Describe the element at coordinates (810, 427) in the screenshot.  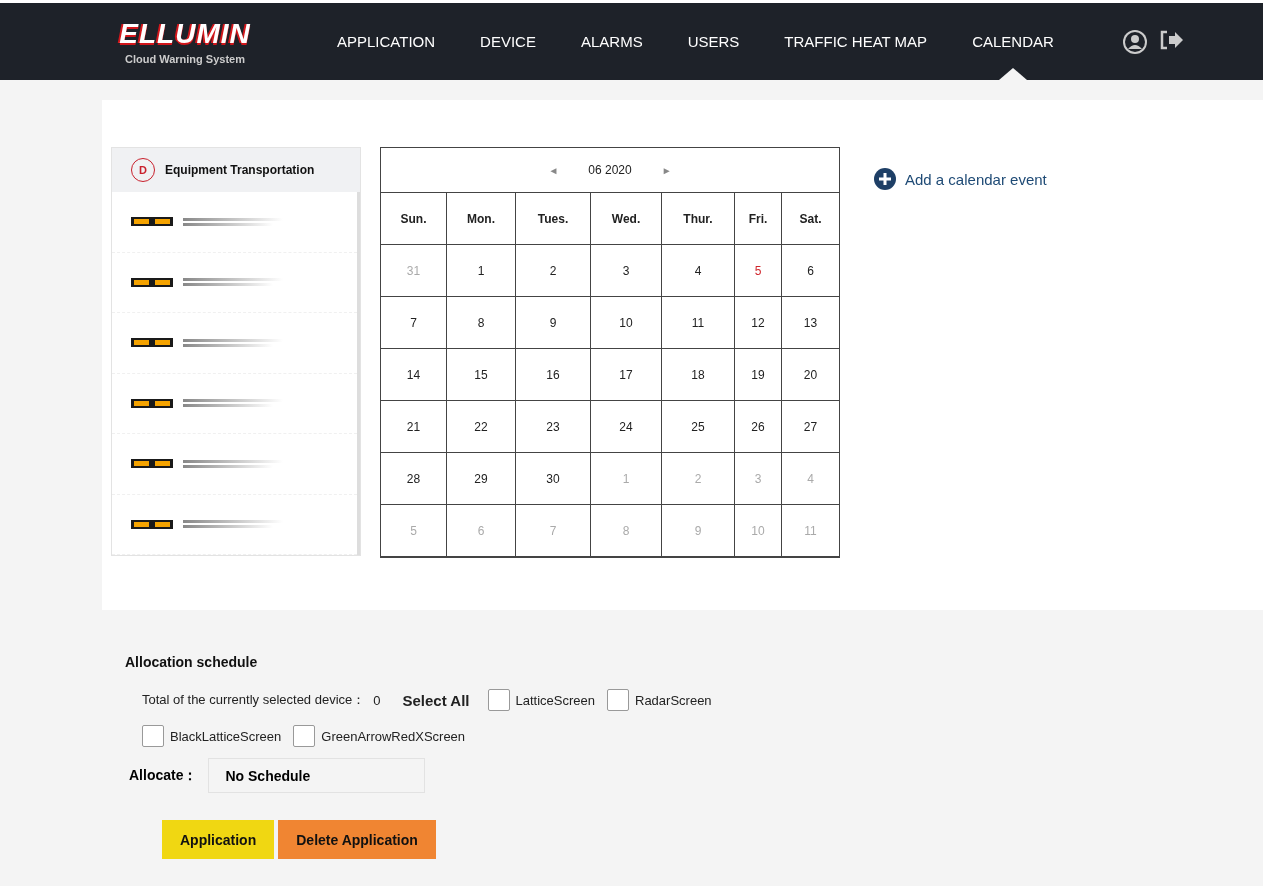
I see `calendar-day: 27` at that location.